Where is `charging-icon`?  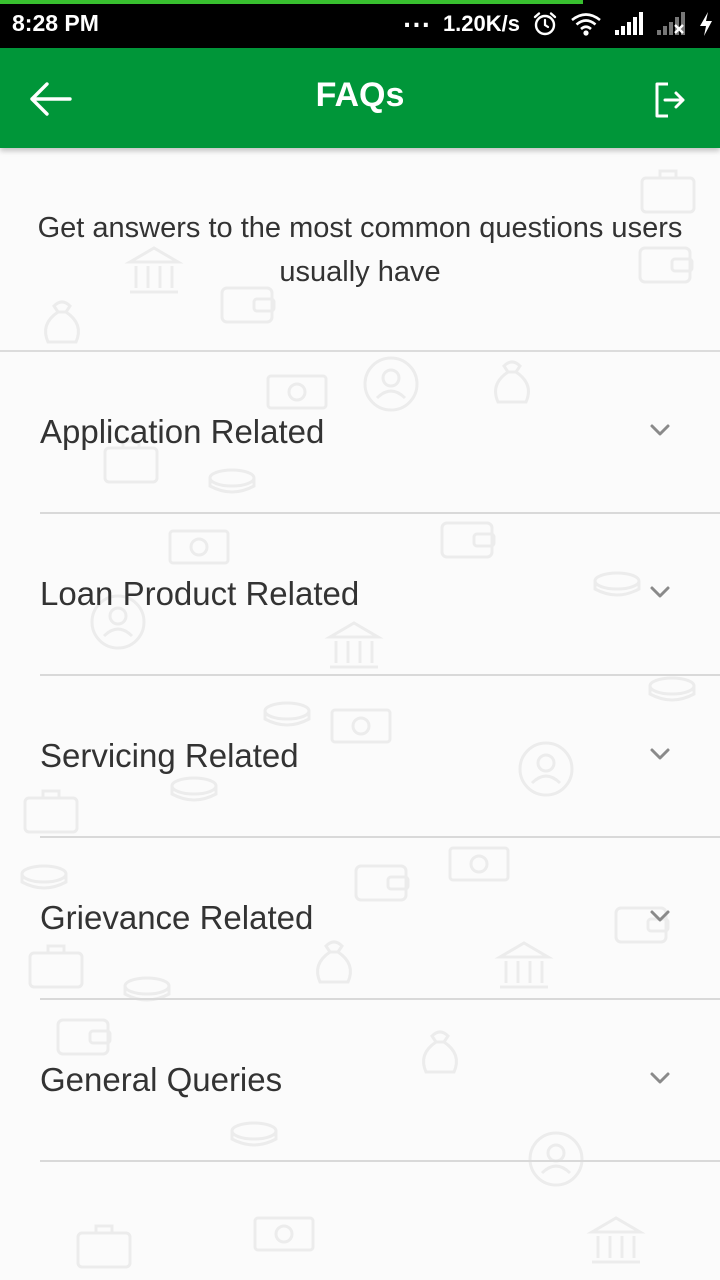 charging-icon is located at coordinates (706, 24).